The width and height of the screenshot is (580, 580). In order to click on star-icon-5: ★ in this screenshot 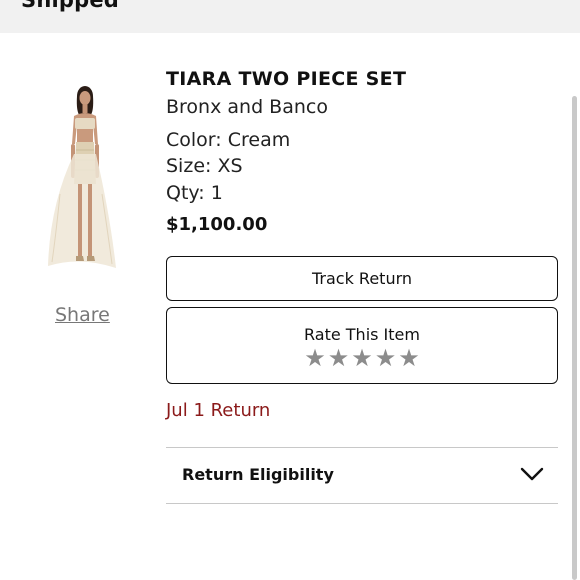, I will do `click(409, 358)`.